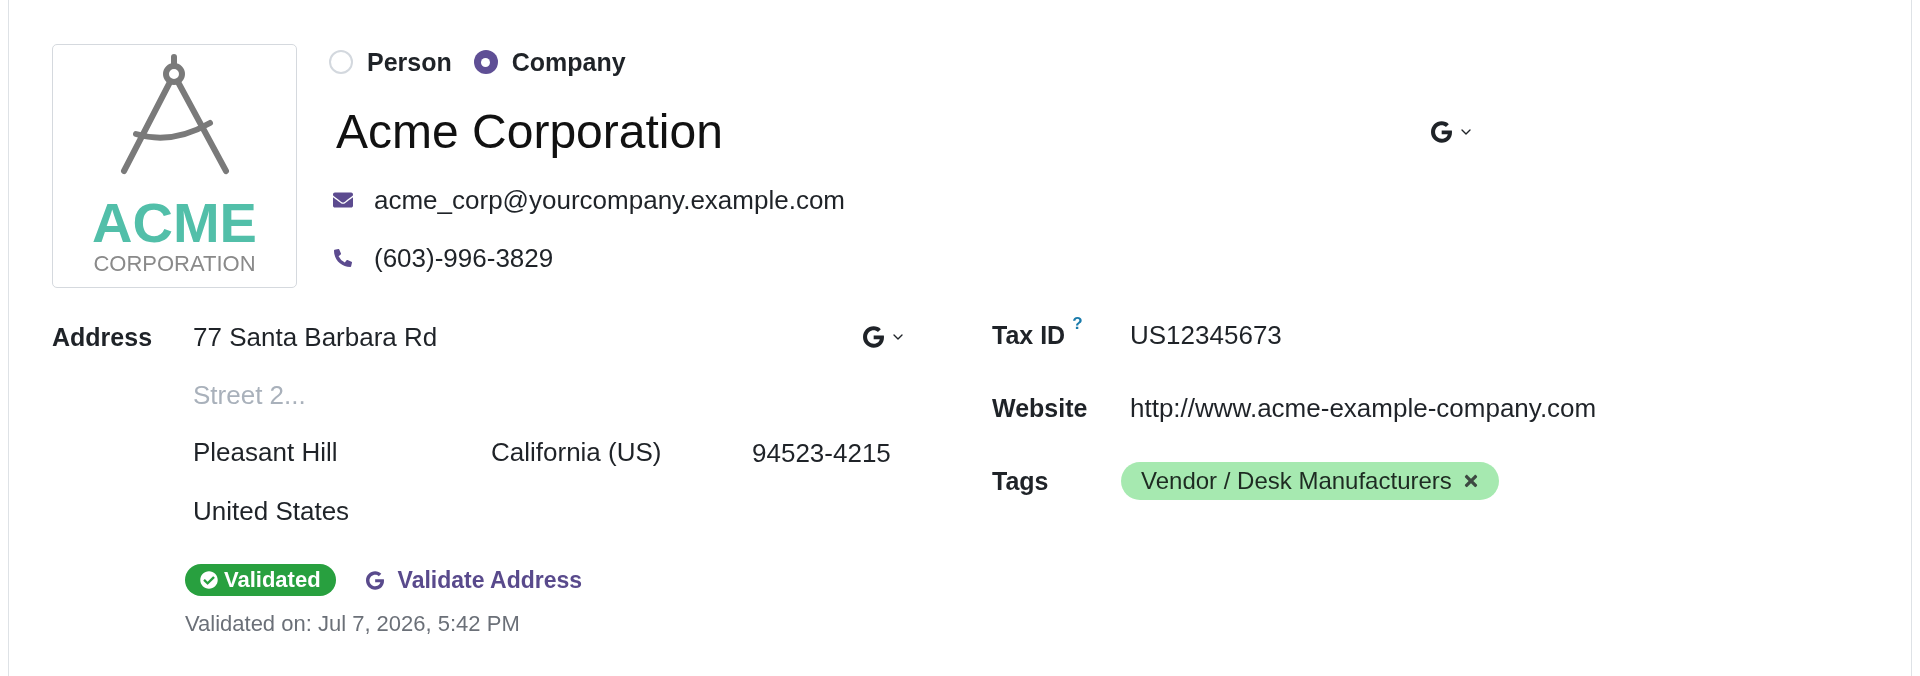  I want to click on radio-label: Person, so click(409, 62).